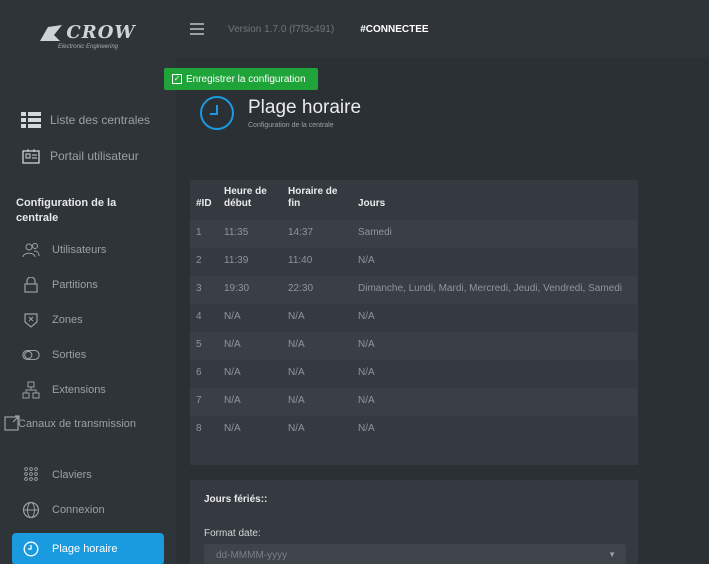 The height and width of the screenshot is (564, 709). I want to click on sidebar-item-sorties: Sorties, so click(88, 354).